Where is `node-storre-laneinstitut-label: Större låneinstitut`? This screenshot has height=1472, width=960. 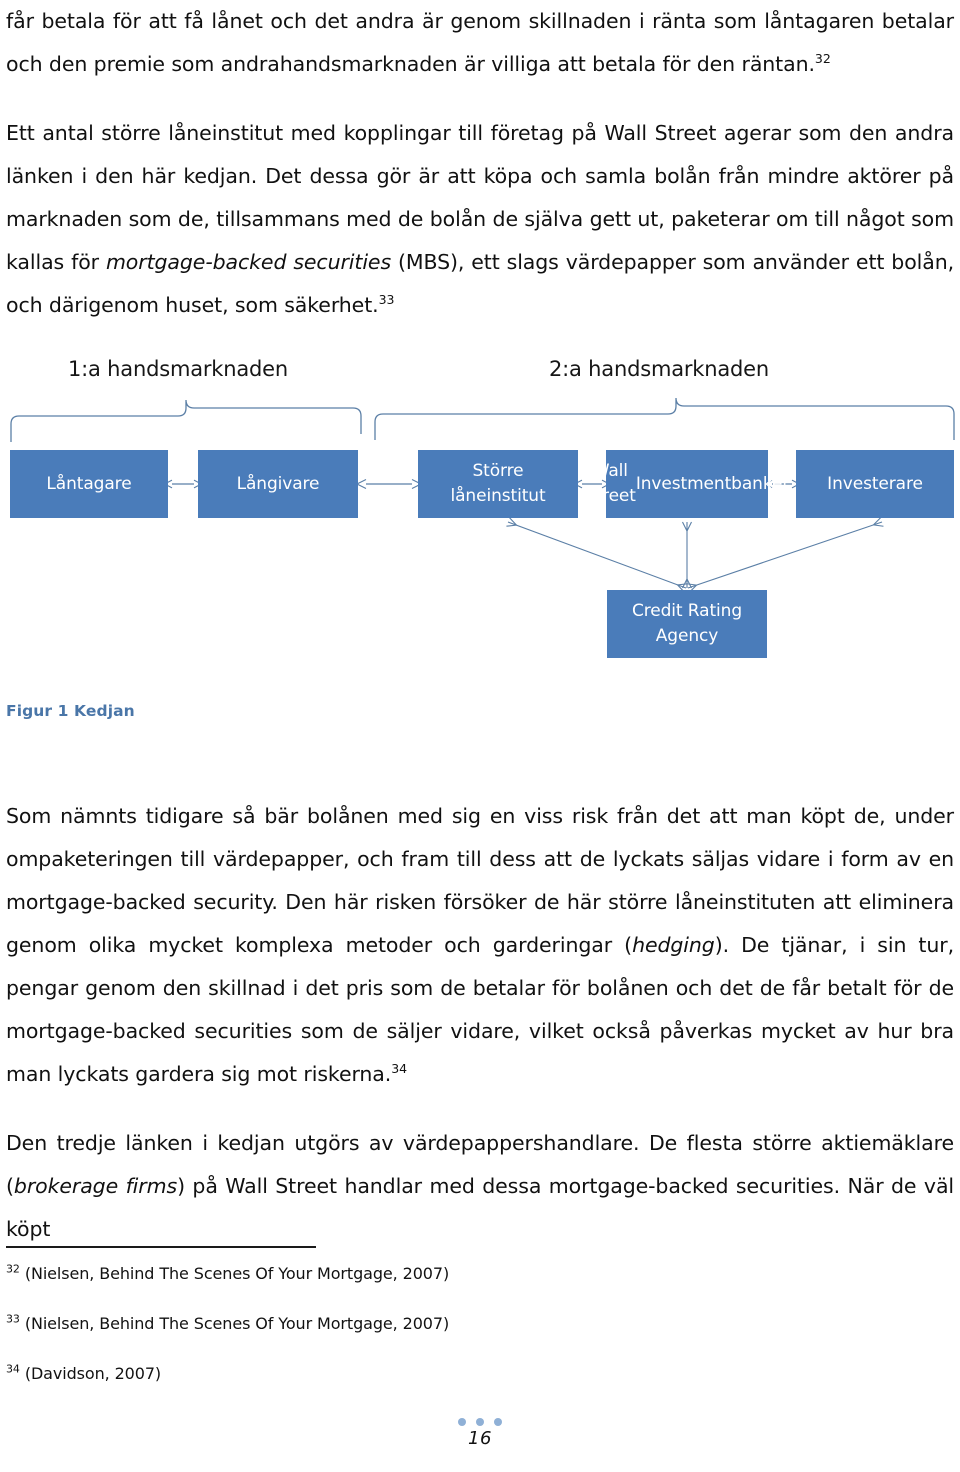 node-storre-laneinstitut-label: Större låneinstitut is located at coordinates (498, 483).